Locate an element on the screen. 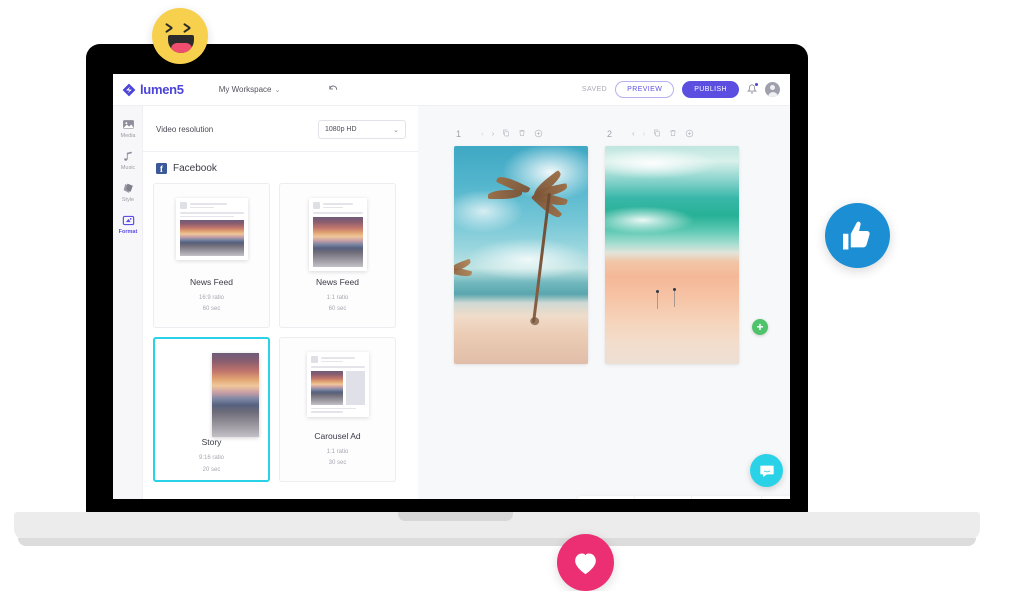 The height and width of the screenshot is (591, 1009). preview-button: PREVIEW is located at coordinates (645, 89).